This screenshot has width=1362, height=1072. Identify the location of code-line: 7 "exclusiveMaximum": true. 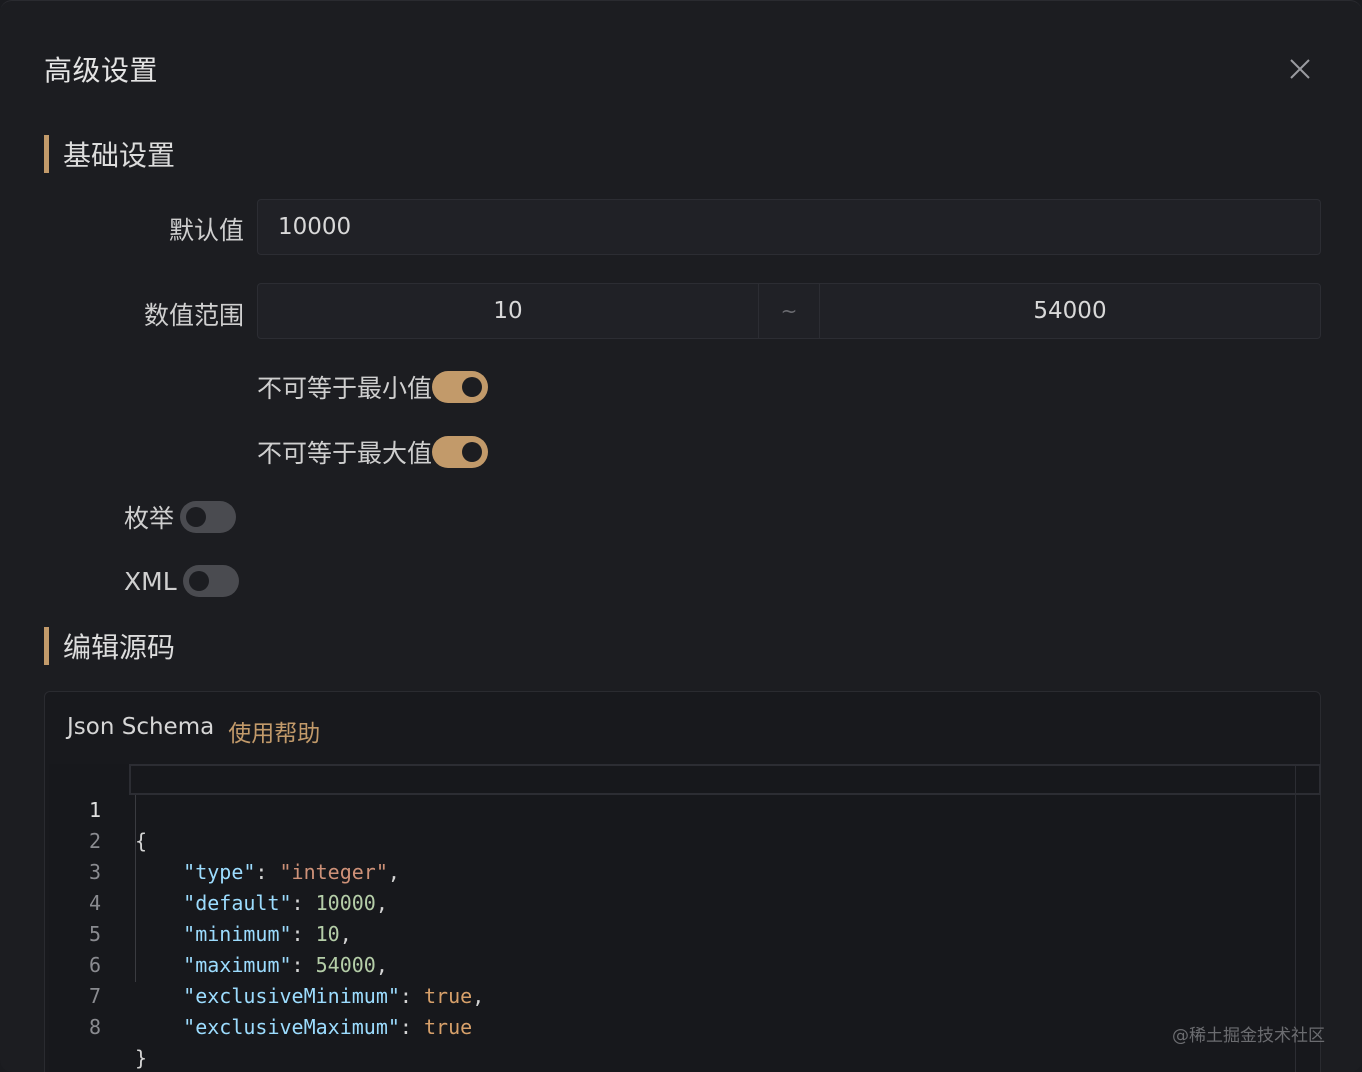
(260, 994).